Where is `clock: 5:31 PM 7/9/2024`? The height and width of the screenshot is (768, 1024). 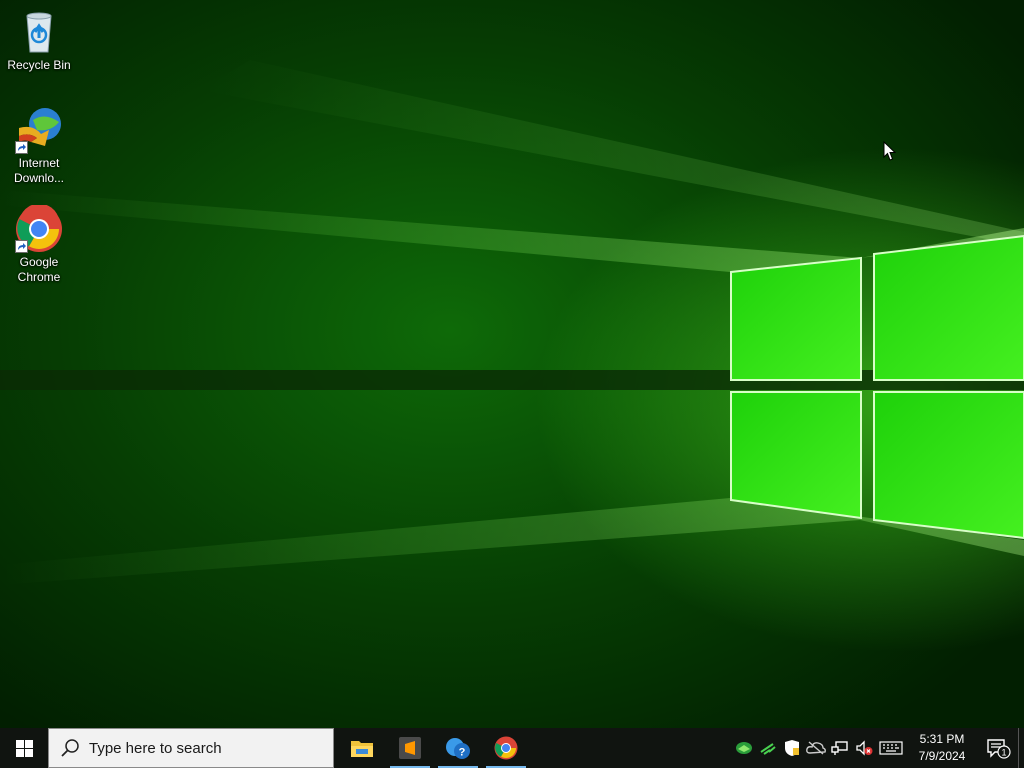 clock: 5:31 PM 7/9/2024 is located at coordinates (942, 748).